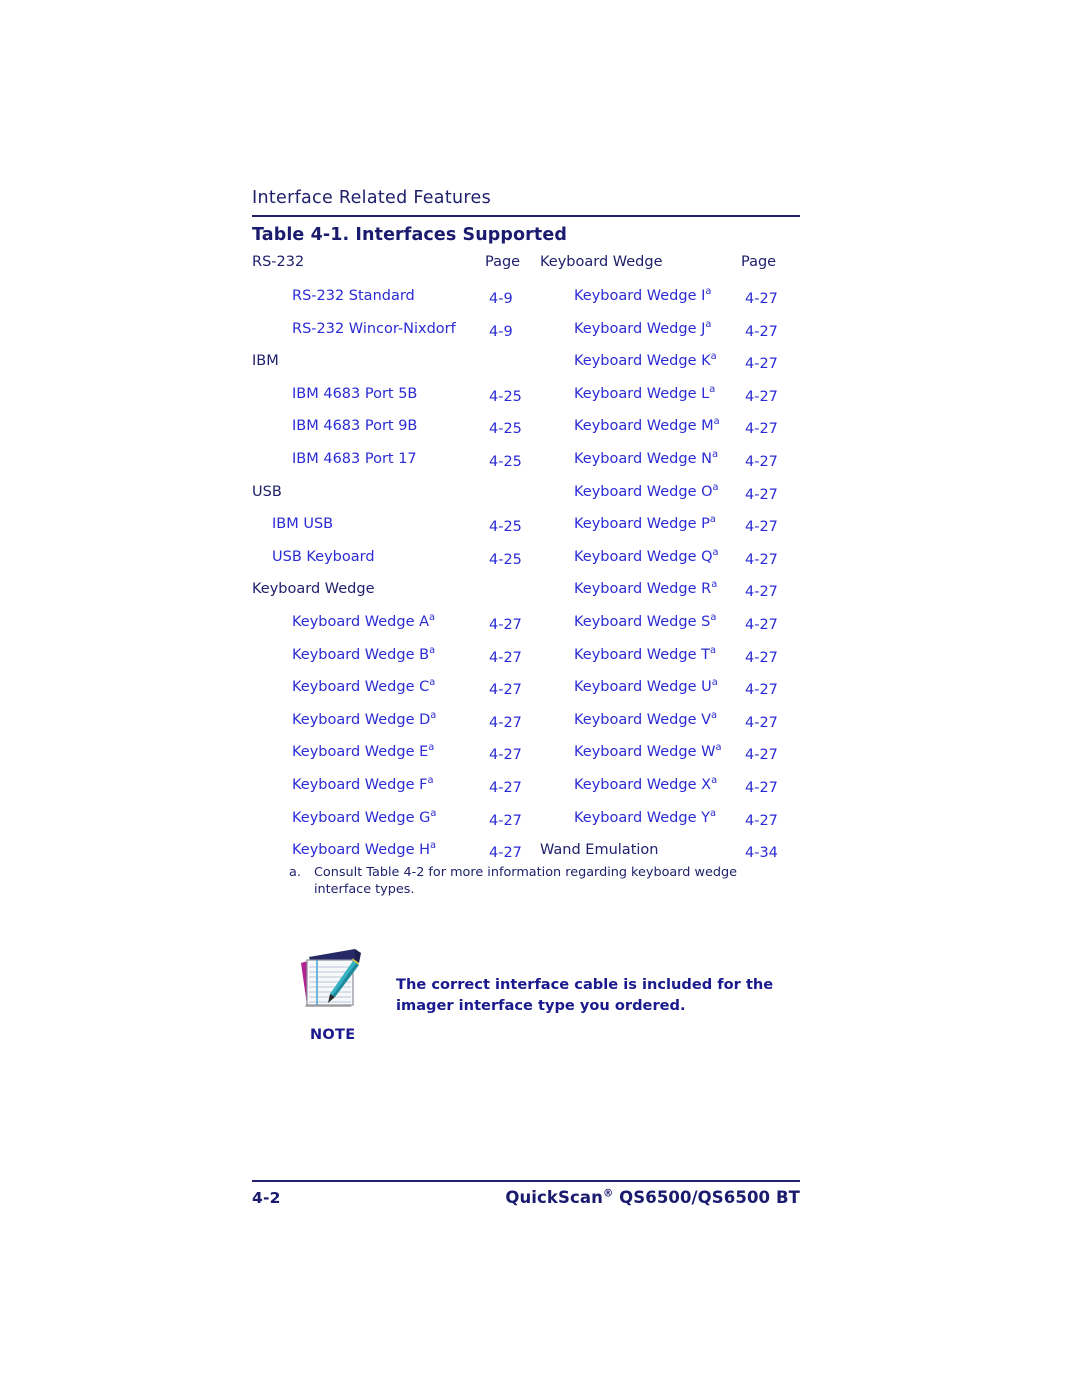 This screenshot has width=1080, height=1397. I want to click on left-column-row-label: Keyboard Wedge Ga, so click(364, 818).